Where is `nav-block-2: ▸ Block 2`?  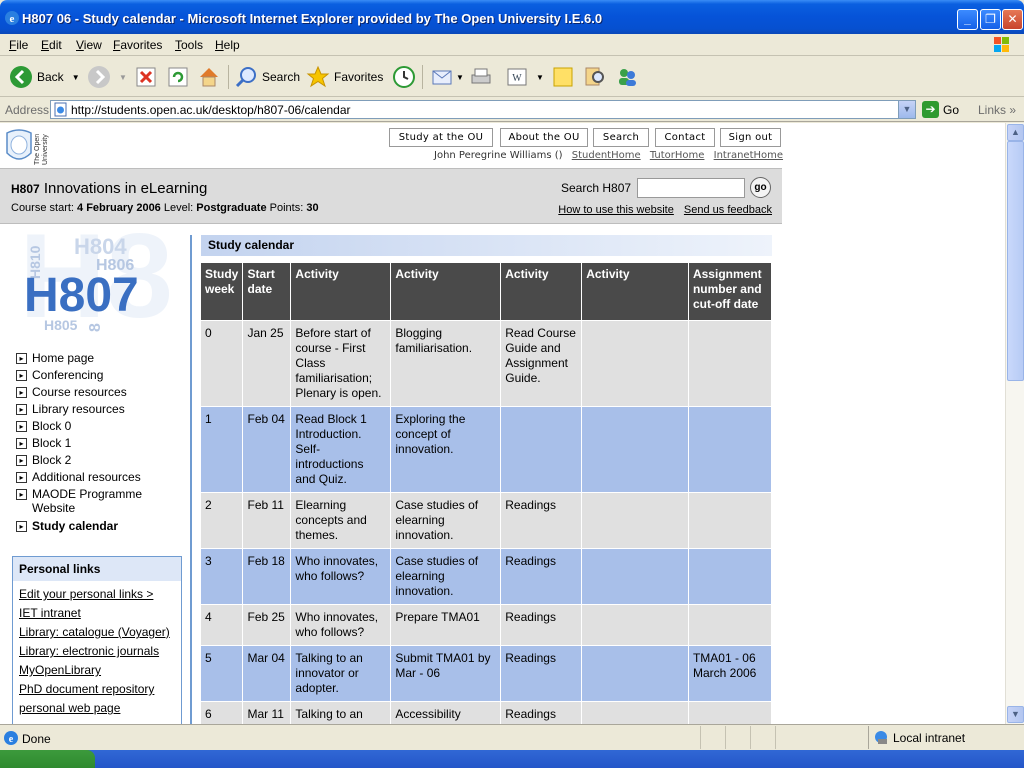
nav-block-2: ▸ Block 2 is located at coordinates (101, 461).